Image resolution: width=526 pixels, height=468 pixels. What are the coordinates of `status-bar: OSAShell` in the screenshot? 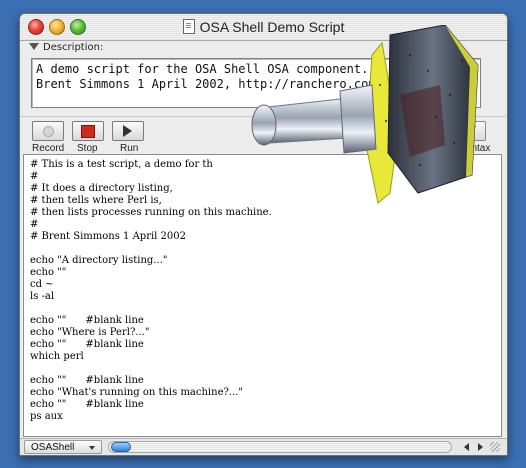 It's located at (263, 446).